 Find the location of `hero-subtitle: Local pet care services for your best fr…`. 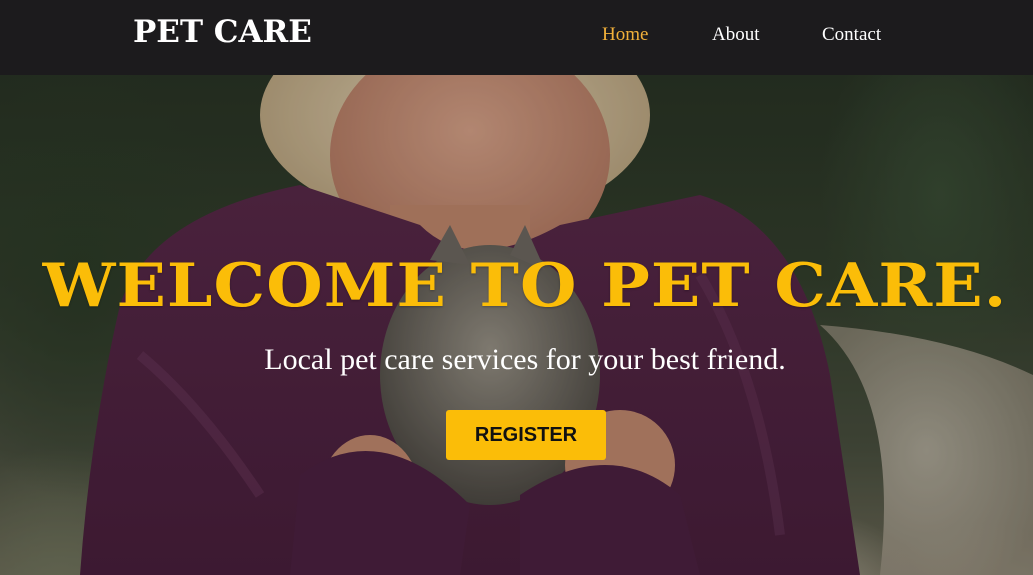

hero-subtitle: Local pet care services for your best fr… is located at coordinates (525, 359).